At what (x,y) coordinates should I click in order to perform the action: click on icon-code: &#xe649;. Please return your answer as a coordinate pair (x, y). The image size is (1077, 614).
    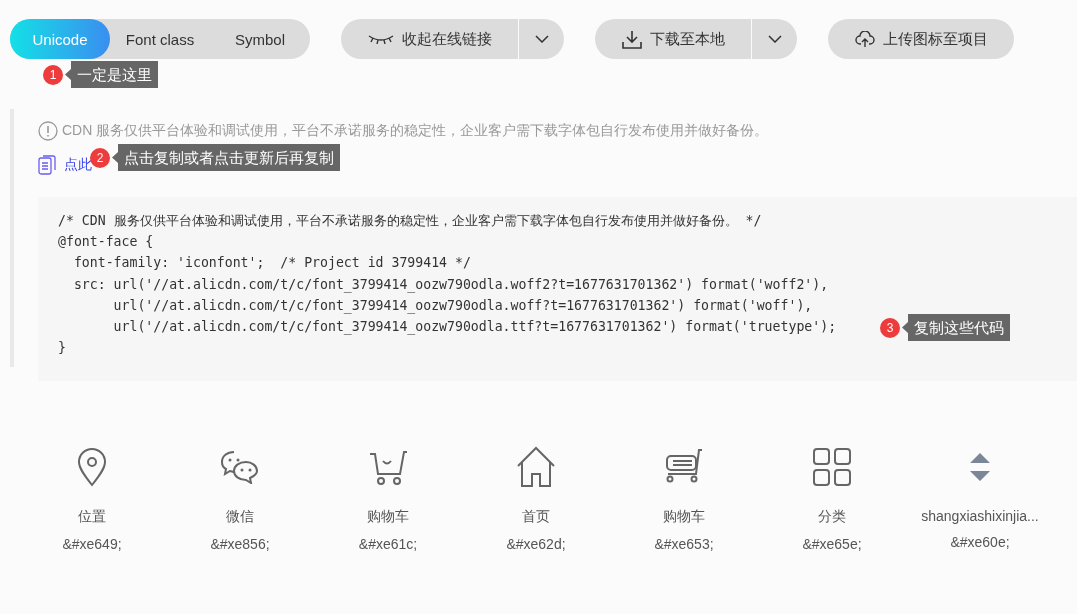
    Looking at the image, I should click on (92, 544).